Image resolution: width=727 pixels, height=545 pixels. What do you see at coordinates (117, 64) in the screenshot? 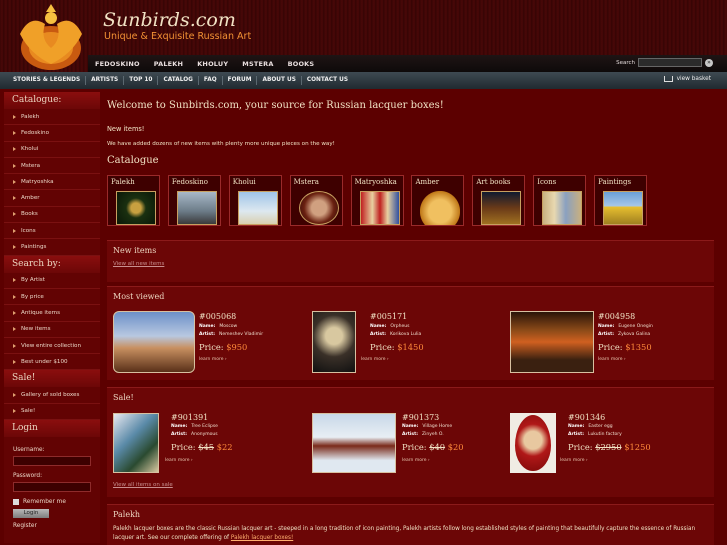
I see `topnav-fedoskino: FEDOSKINO` at bounding box center [117, 64].